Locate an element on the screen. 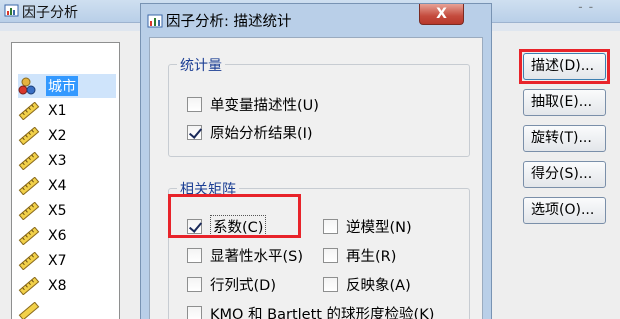 The image size is (620, 319). dialog-title: 因子分析: 描述统计 is located at coordinates (229, 22).